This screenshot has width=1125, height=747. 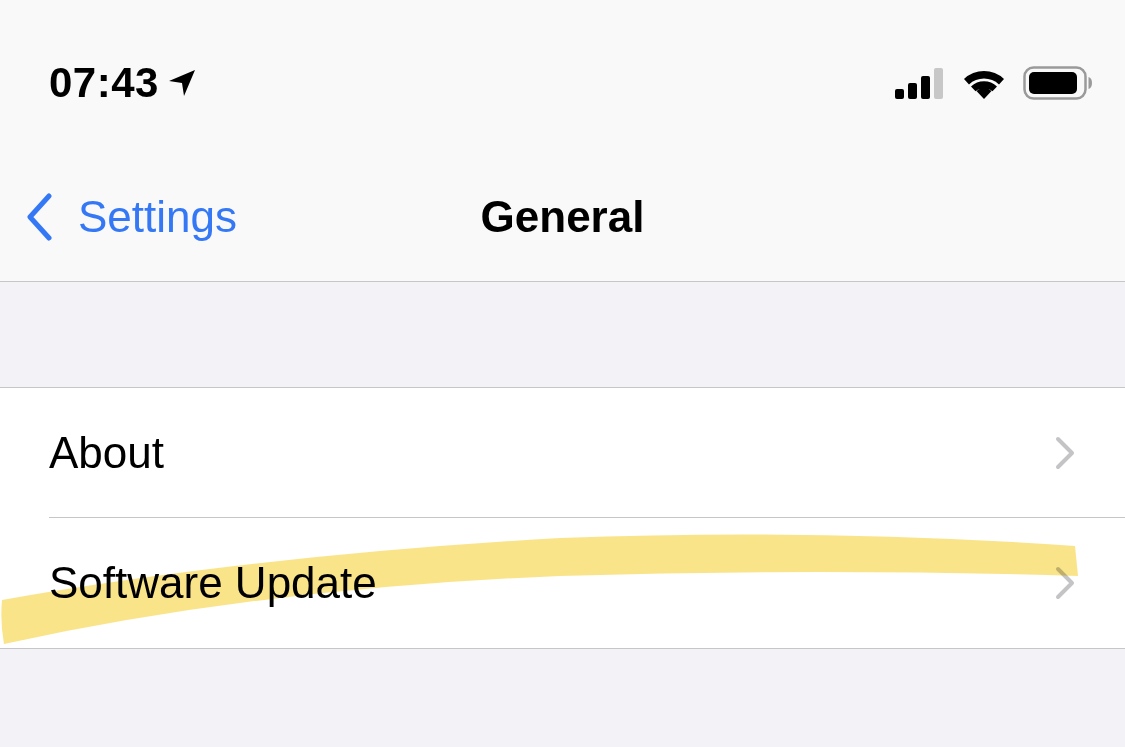 I want to click on row-label: About, so click(x=106, y=453).